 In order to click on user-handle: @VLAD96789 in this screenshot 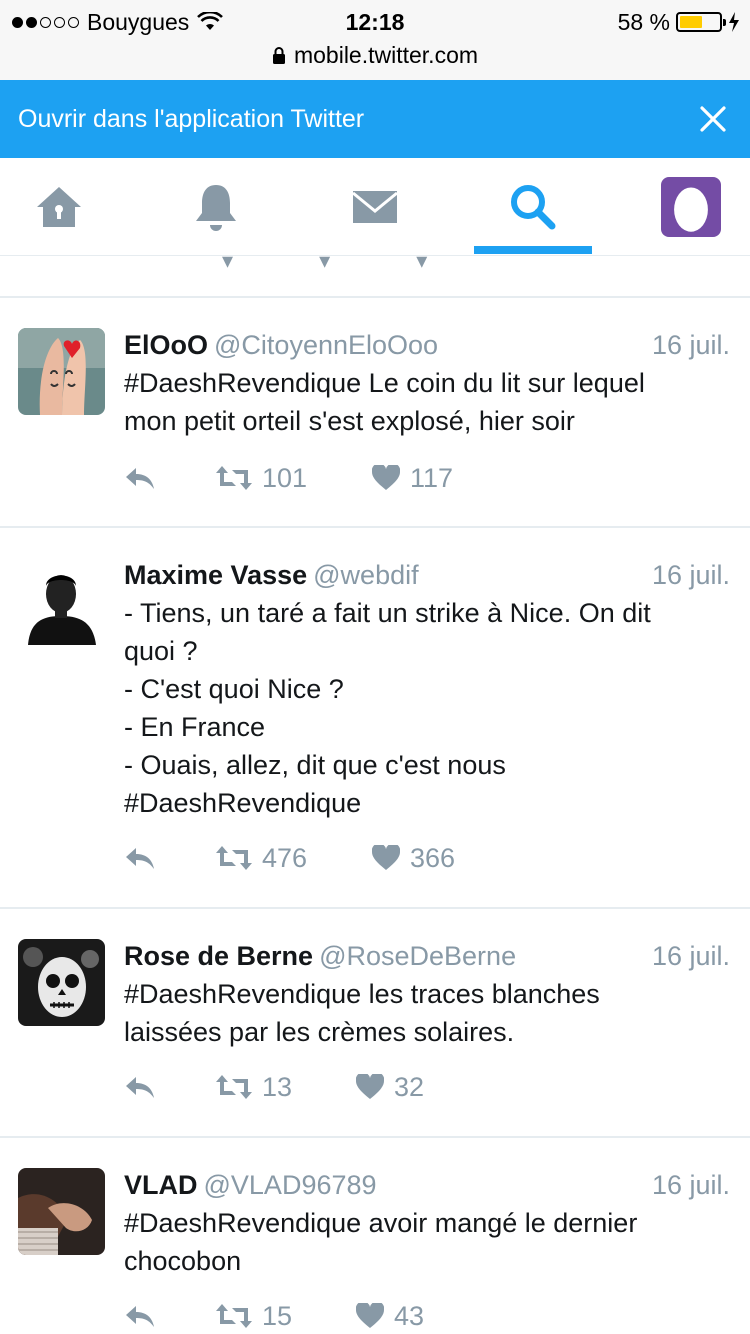, I will do `click(290, 1185)`.